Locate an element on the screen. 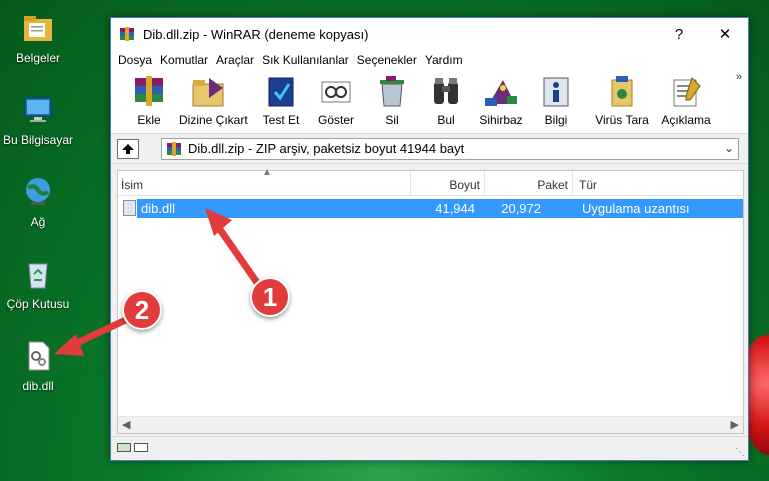  annotation-badge-1: 1 is located at coordinates (270, 297).